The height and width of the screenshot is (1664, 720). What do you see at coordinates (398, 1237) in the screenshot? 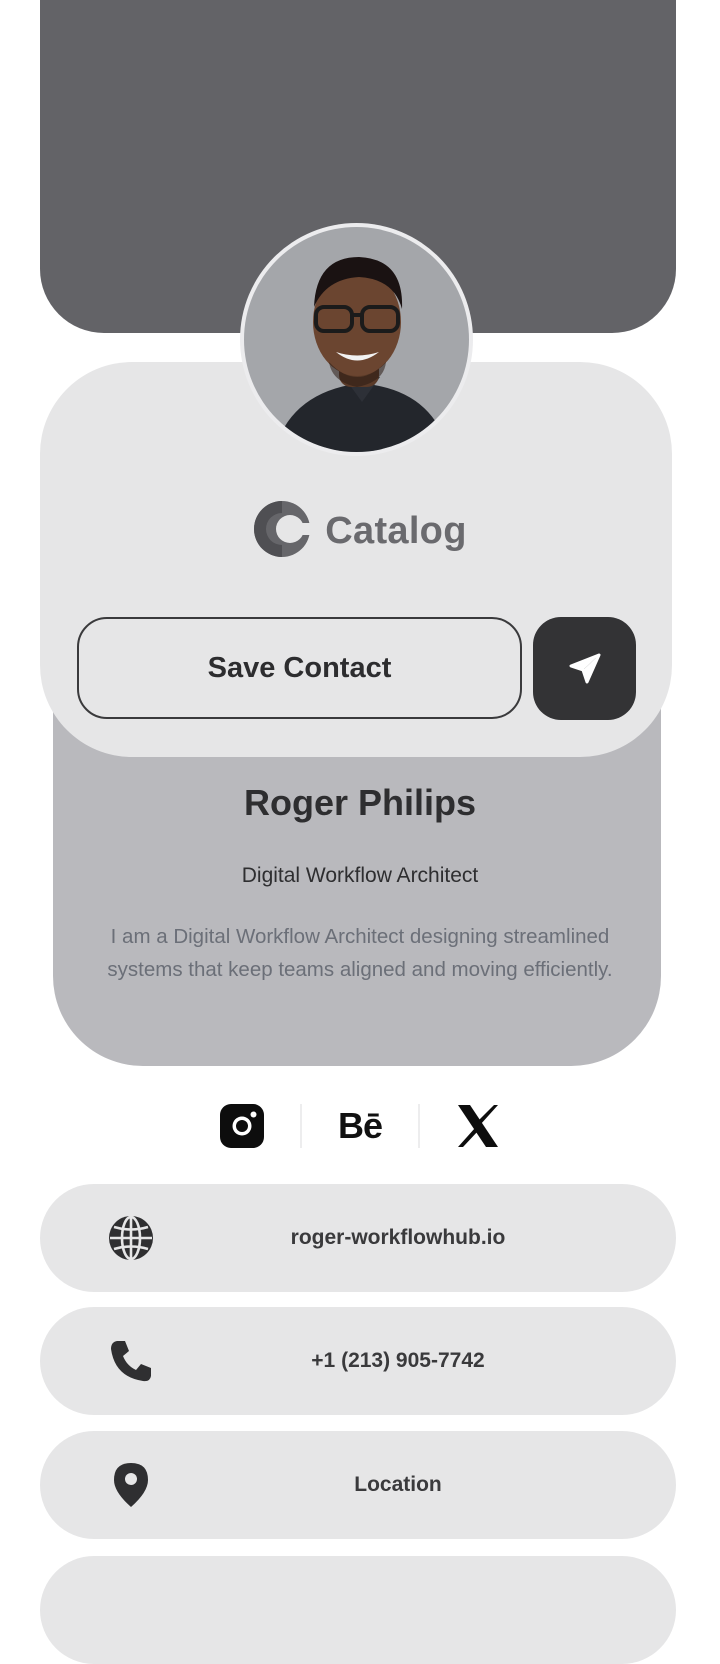
I see `website-text: roger-workflowhub.io` at bounding box center [398, 1237].